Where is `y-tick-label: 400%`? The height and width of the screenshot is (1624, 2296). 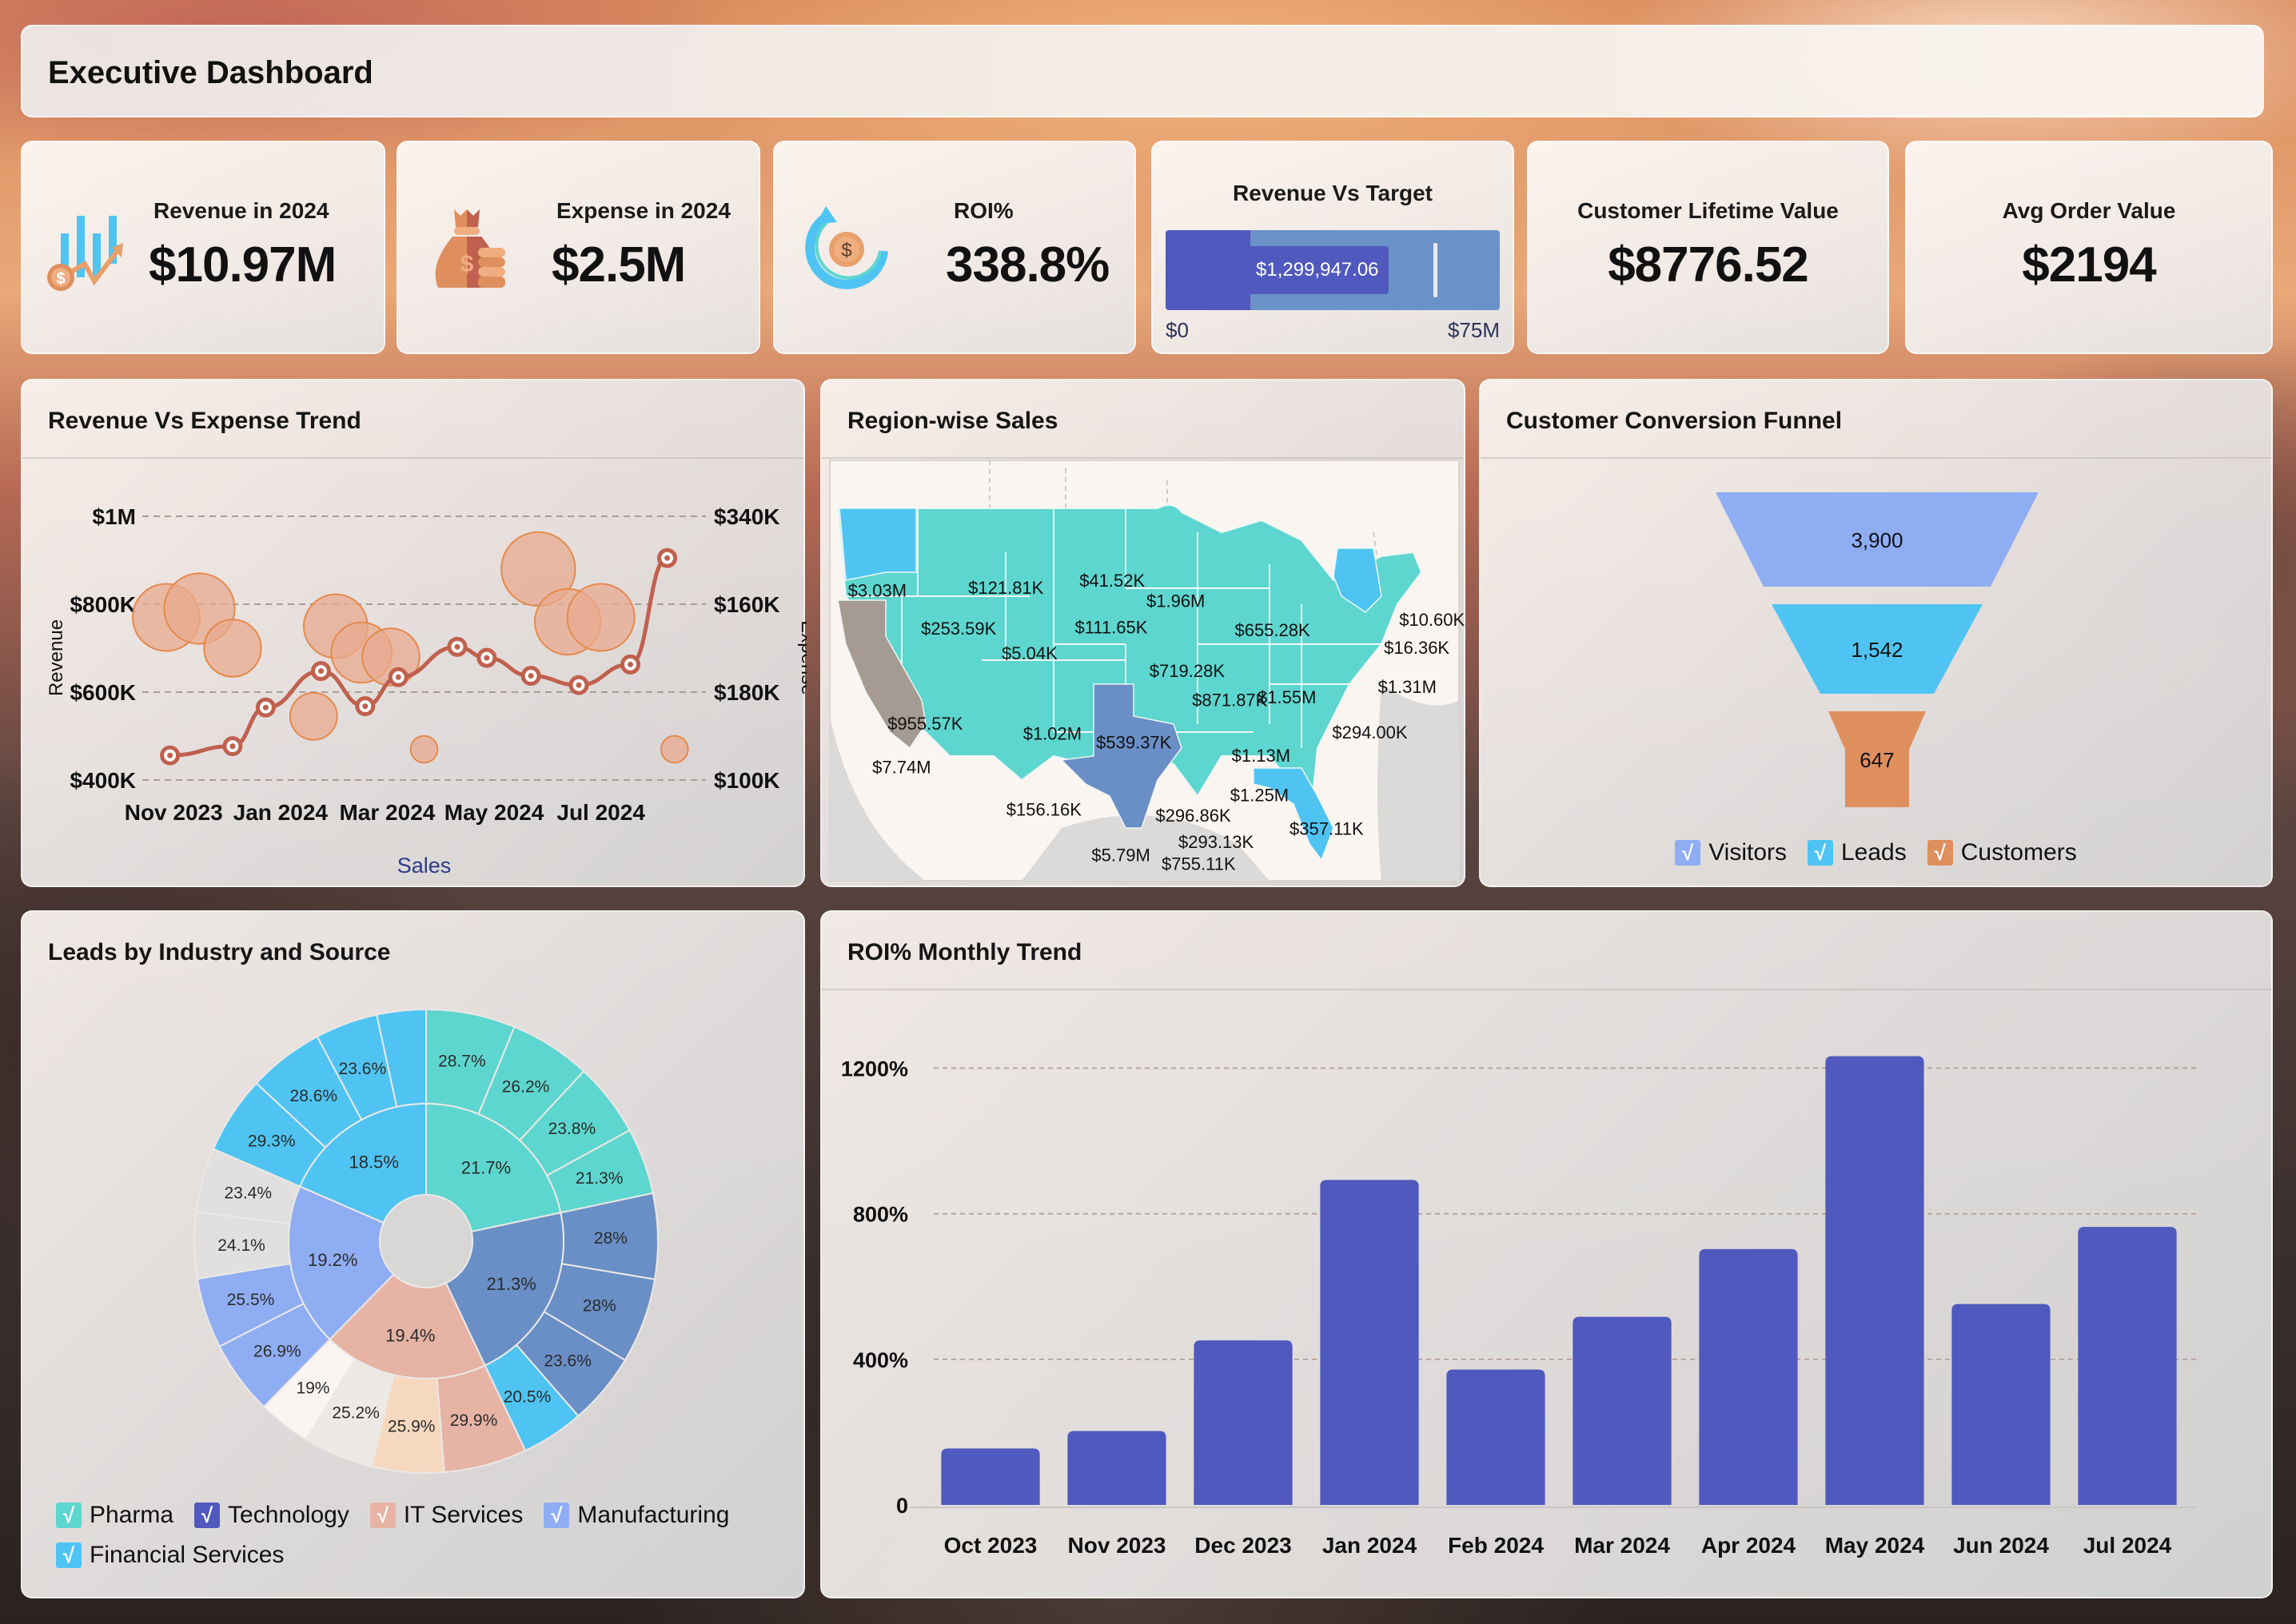 y-tick-label: 400% is located at coordinates (880, 1360).